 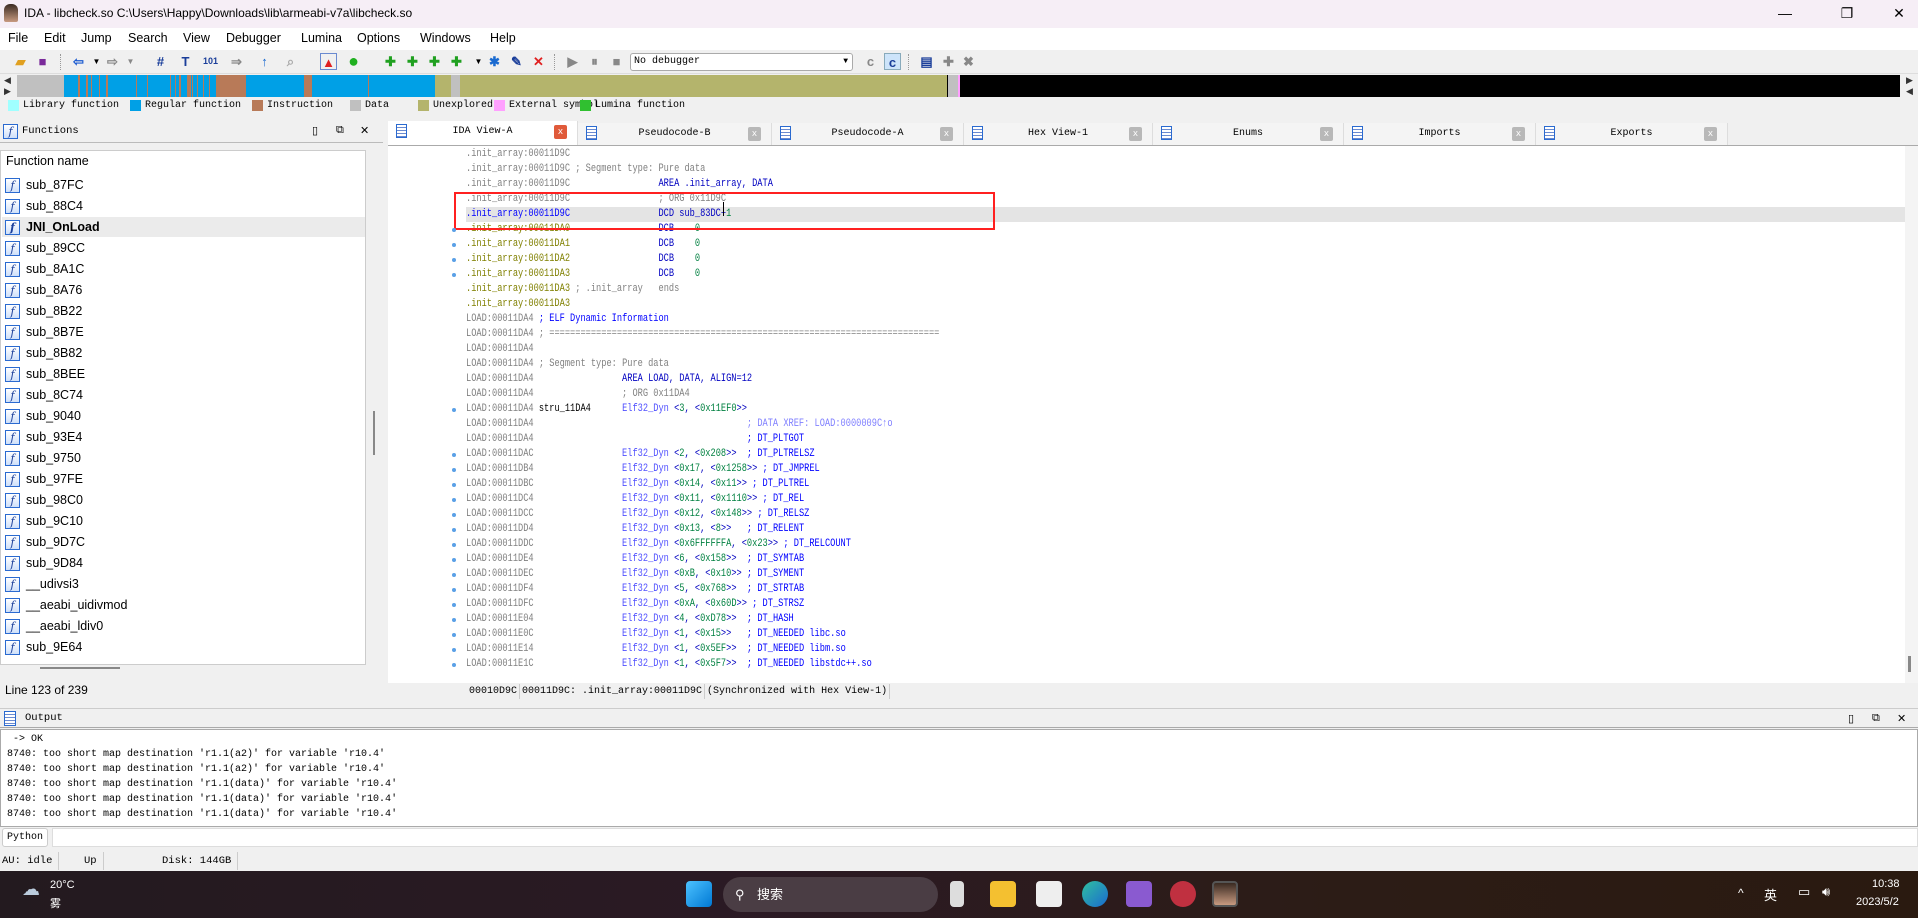 I want to click on binoculars-text-icon: T, so click(x=185, y=61).